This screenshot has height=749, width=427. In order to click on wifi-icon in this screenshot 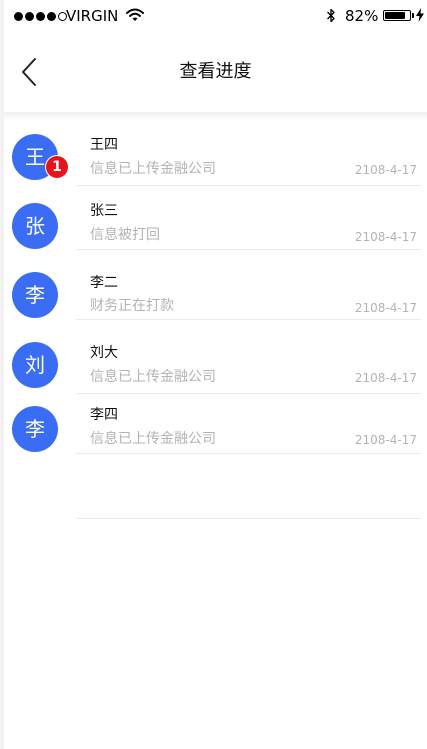, I will do `click(135, 14)`.